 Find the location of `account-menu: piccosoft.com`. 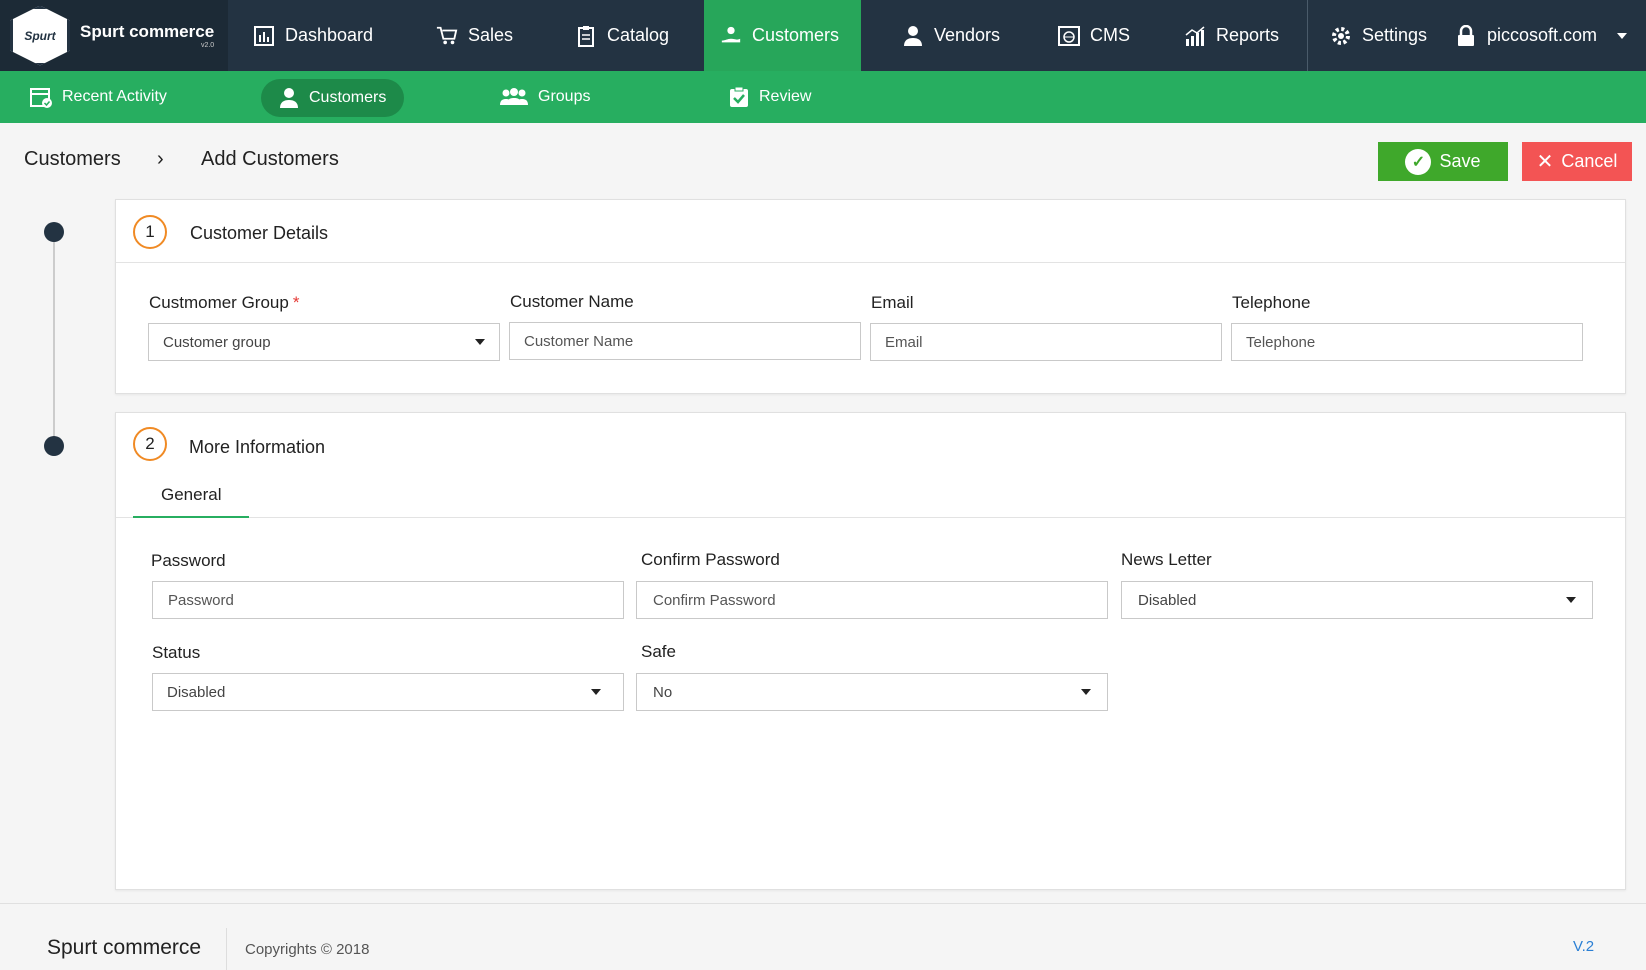

account-menu: piccosoft.com is located at coordinates (1541, 35).